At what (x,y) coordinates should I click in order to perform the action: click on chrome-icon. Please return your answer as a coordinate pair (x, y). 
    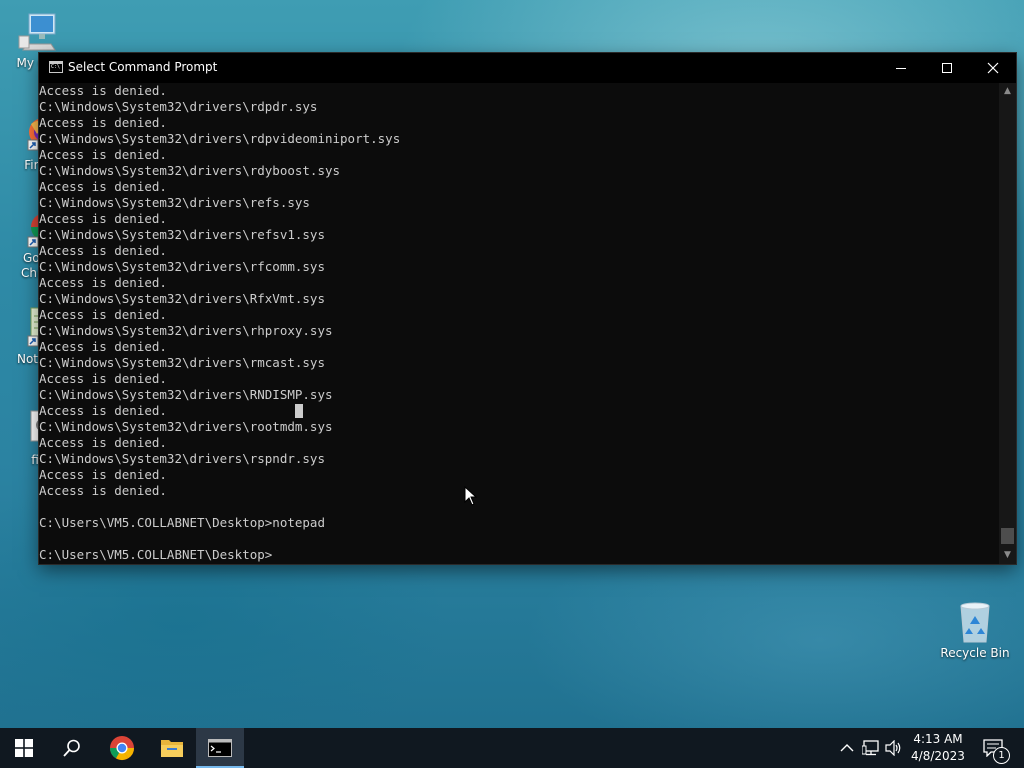
    Looking at the image, I should click on (122, 748).